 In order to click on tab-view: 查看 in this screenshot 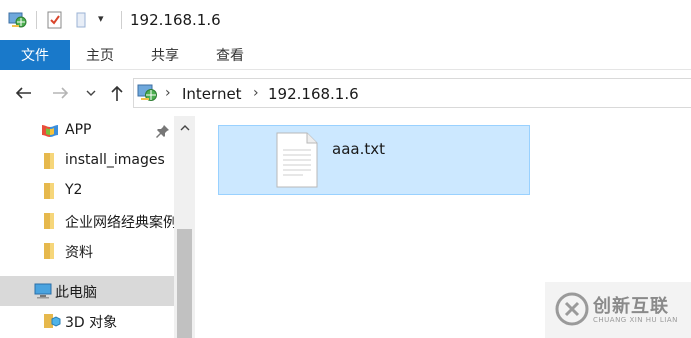, I will do `click(230, 55)`.